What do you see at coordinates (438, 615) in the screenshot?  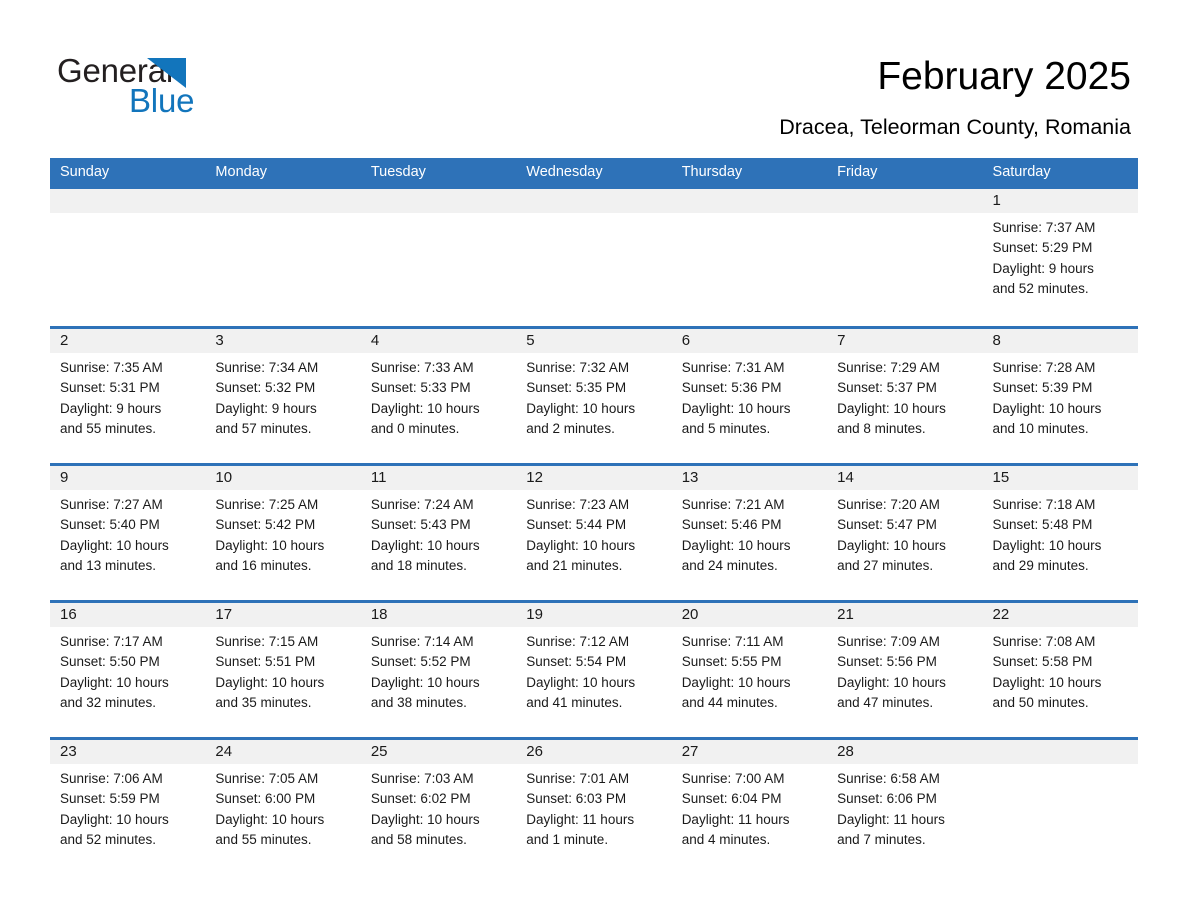 I see `day-number-band: 18` at bounding box center [438, 615].